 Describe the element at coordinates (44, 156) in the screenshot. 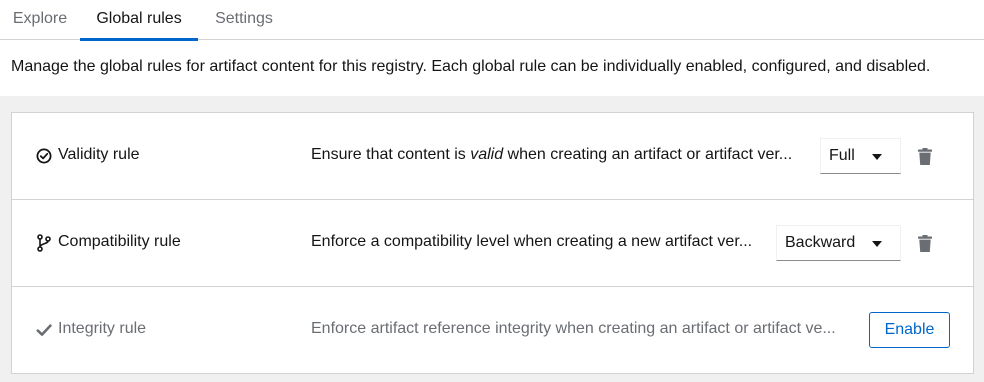

I see `check-circle-icon` at that location.